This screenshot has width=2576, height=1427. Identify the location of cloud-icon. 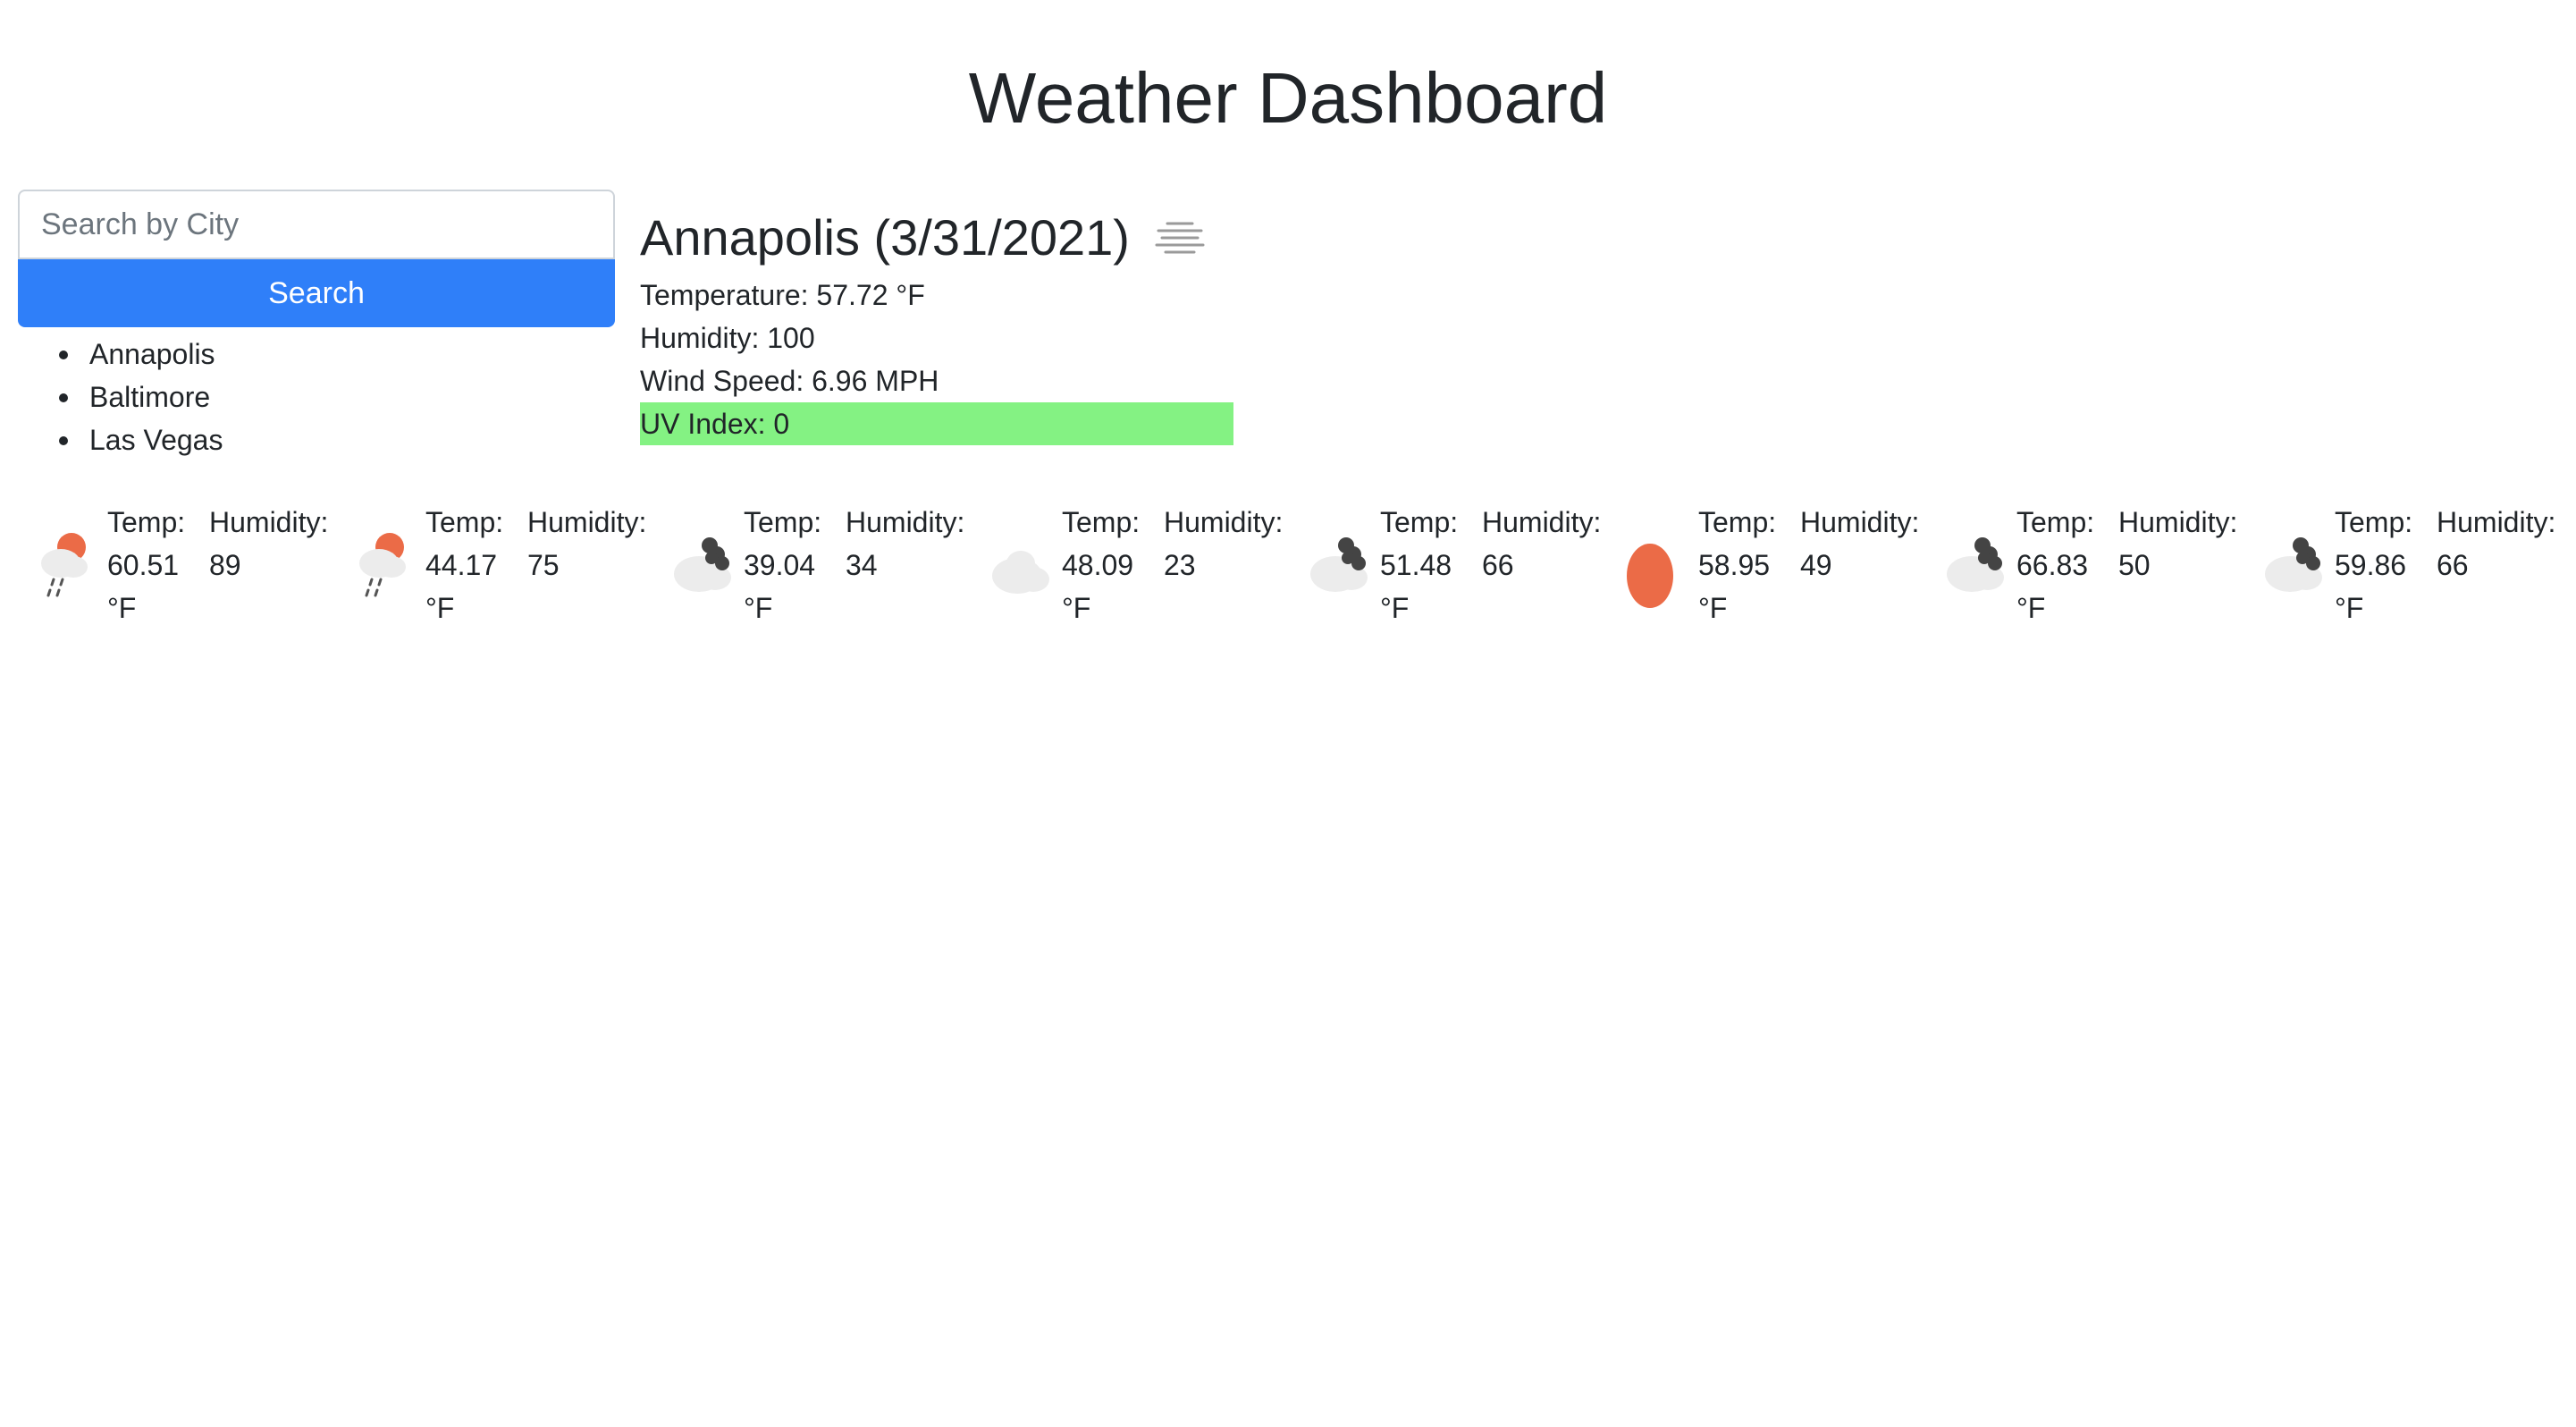
(1020, 572).